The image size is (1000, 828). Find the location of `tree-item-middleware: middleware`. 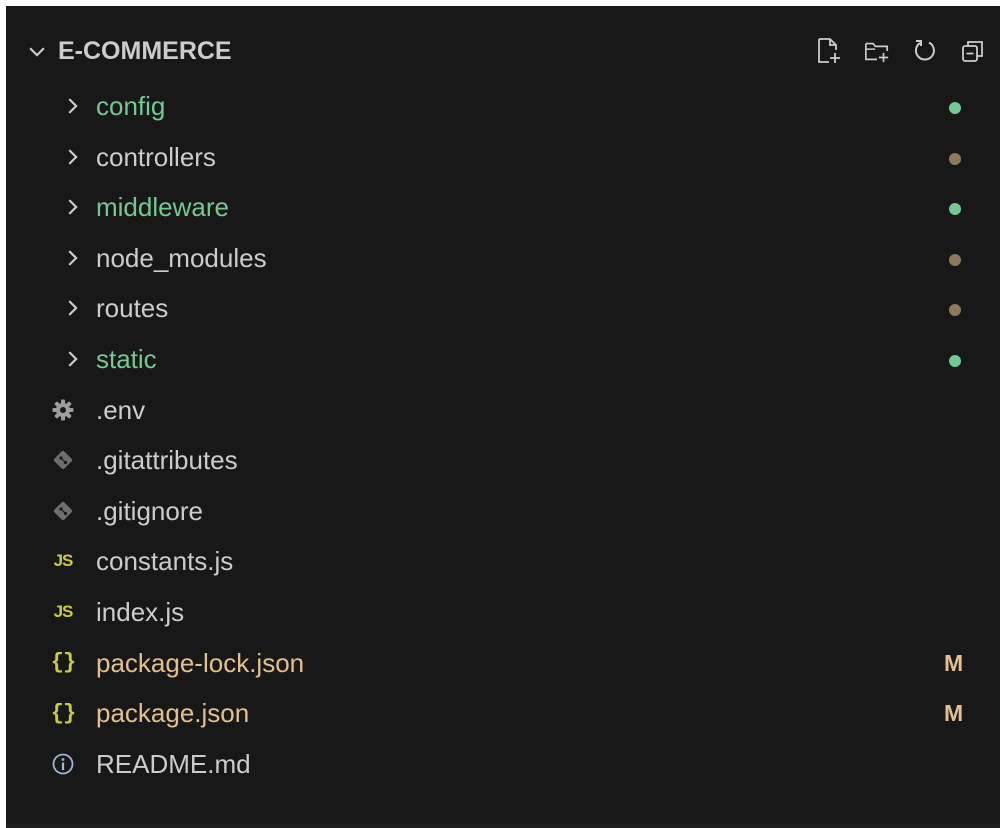

tree-item-middleware: middleware is located at coordinates (503, 208).